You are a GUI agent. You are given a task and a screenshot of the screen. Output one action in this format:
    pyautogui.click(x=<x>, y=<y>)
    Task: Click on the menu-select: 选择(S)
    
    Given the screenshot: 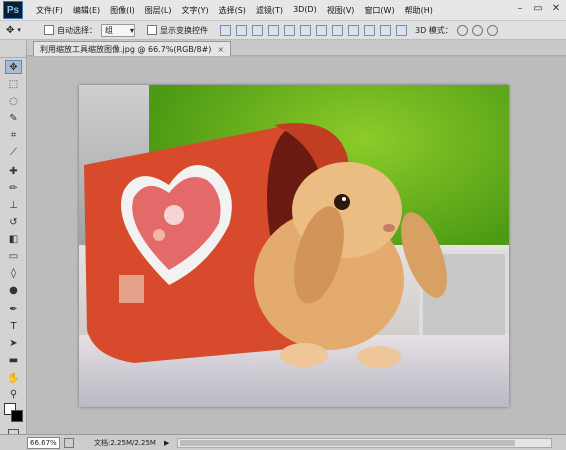 What is the action you would take?
    pyautogui.click(x=232, y=10)
    